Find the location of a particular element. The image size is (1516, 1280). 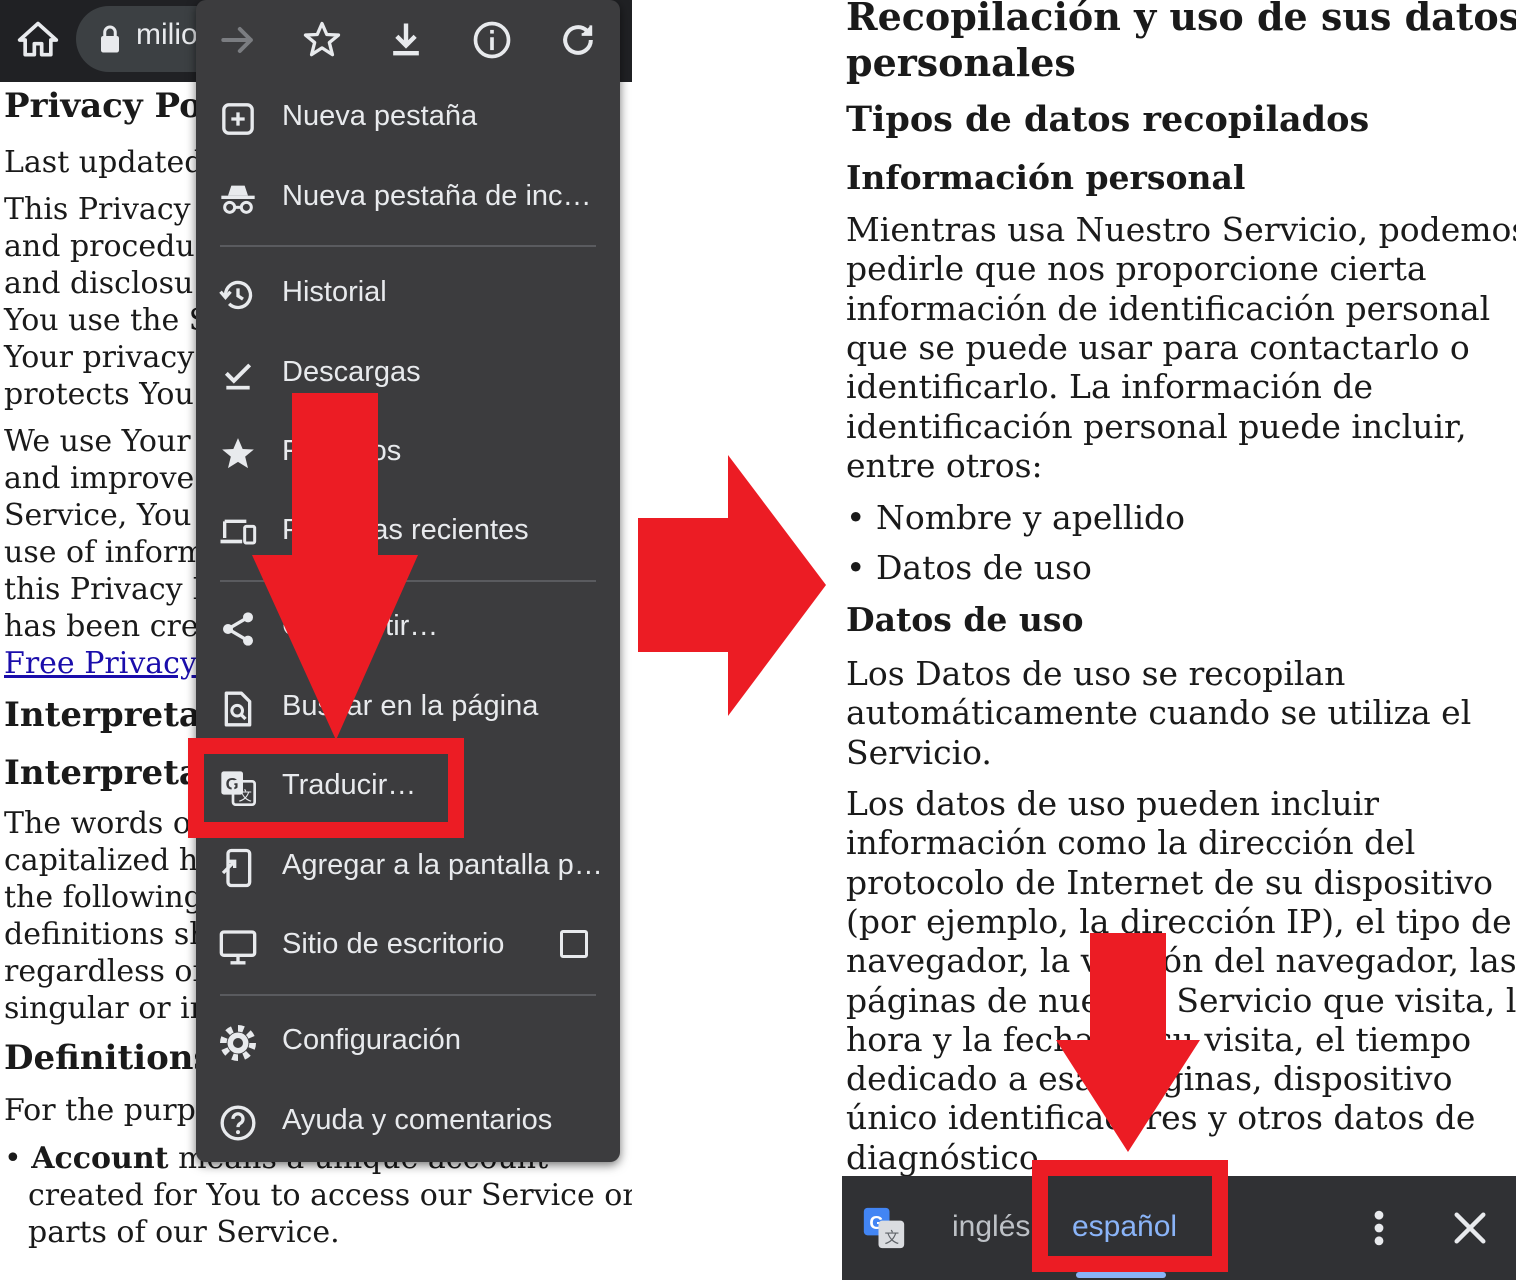

down-arrow-right is located at coordinates (1128, 1042).